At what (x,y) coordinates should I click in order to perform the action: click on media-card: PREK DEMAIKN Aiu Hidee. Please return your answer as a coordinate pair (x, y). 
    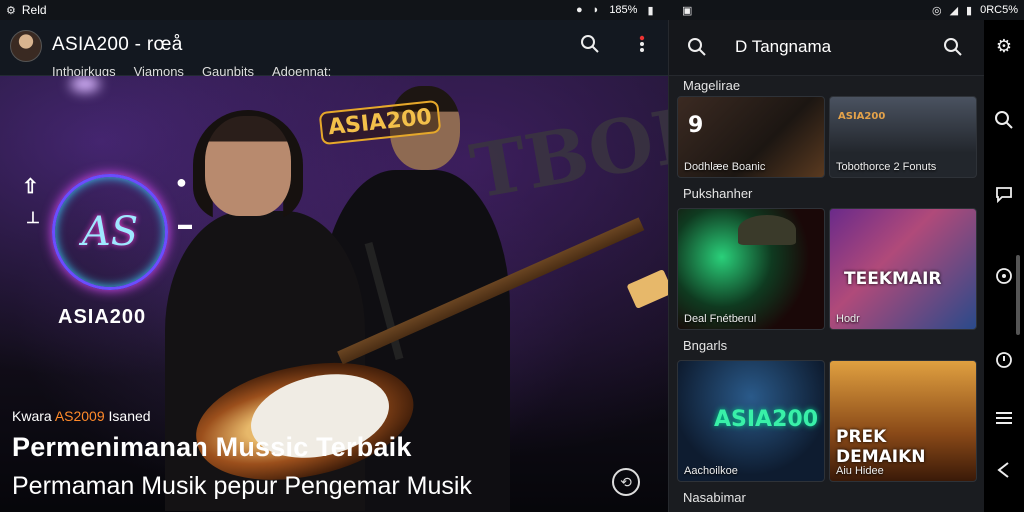
    Looking at the image, I should click on (903, 421).